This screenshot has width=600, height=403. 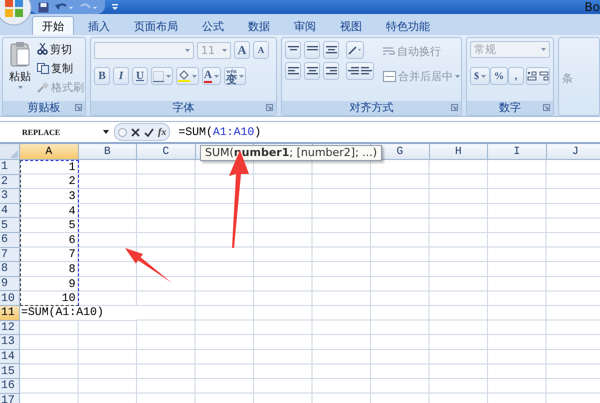 What do you see at coordinates (510, 108) in the screenshot?
I see `group-label: 数字` at bounding box center [510, 108].